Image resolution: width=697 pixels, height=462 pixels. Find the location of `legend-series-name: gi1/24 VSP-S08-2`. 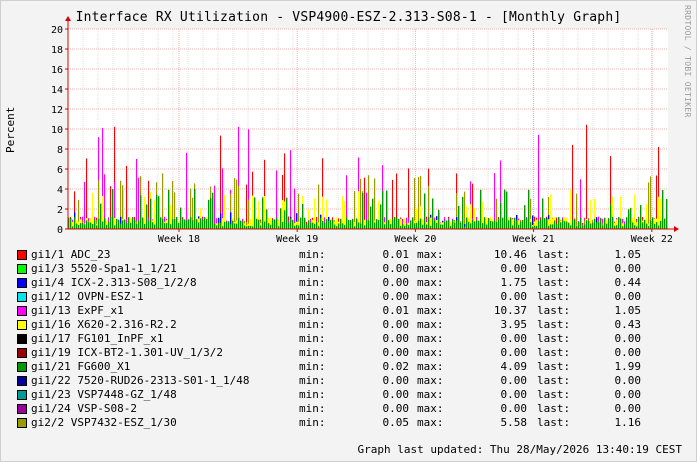

legend-series-name: gi1/24 VSP-S08-2 is located at coordinates (84, 408).